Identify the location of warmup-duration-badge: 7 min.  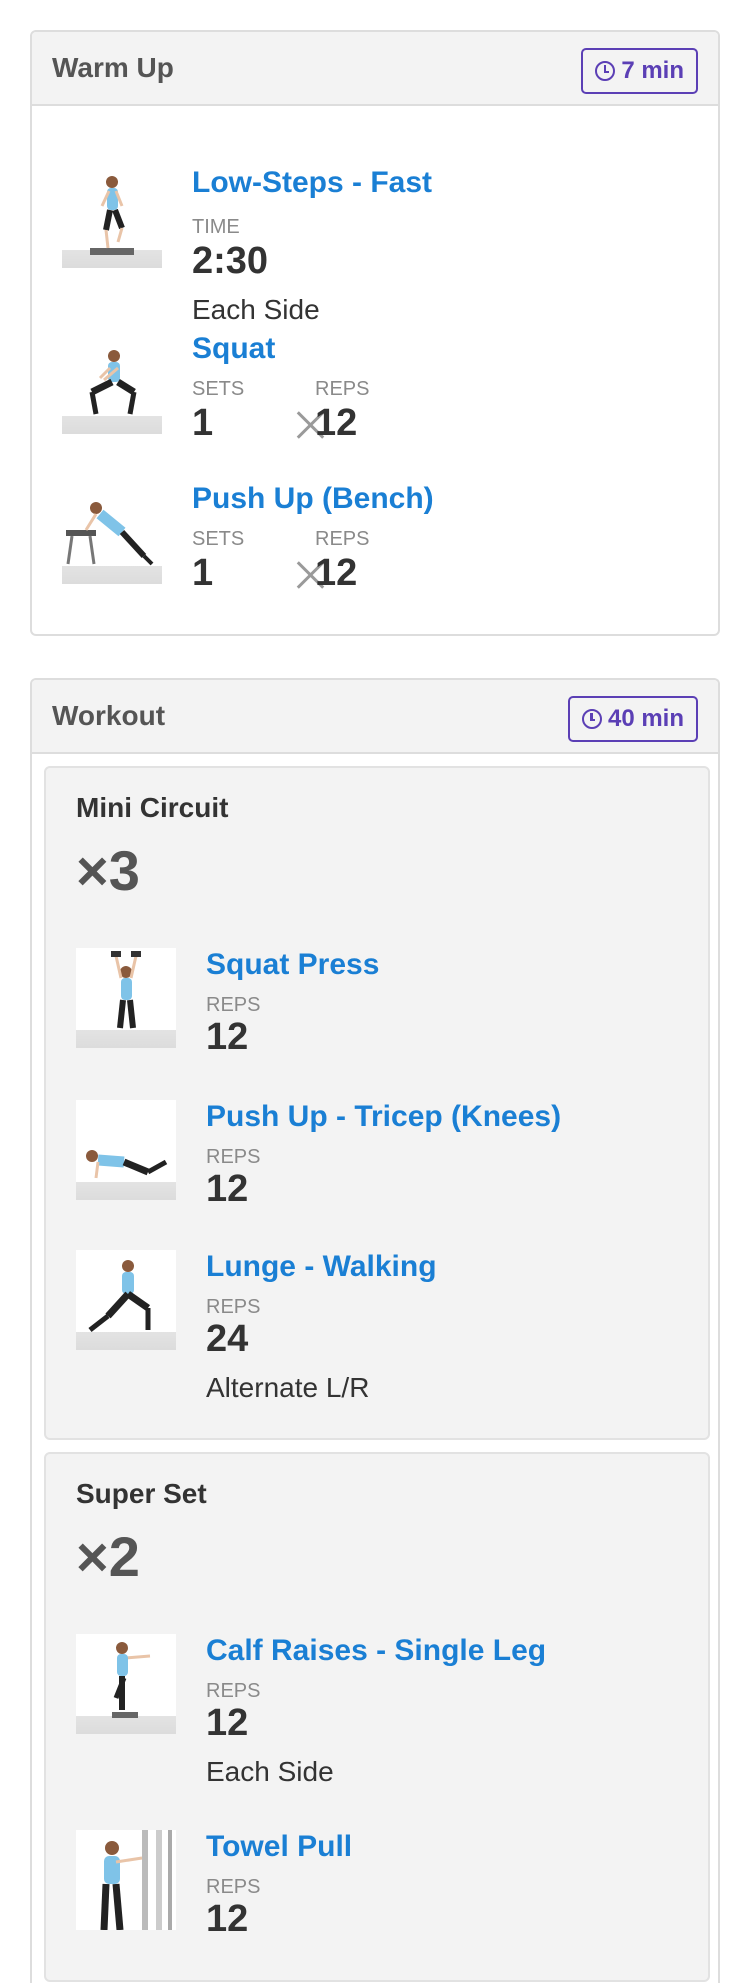
(639, 71).